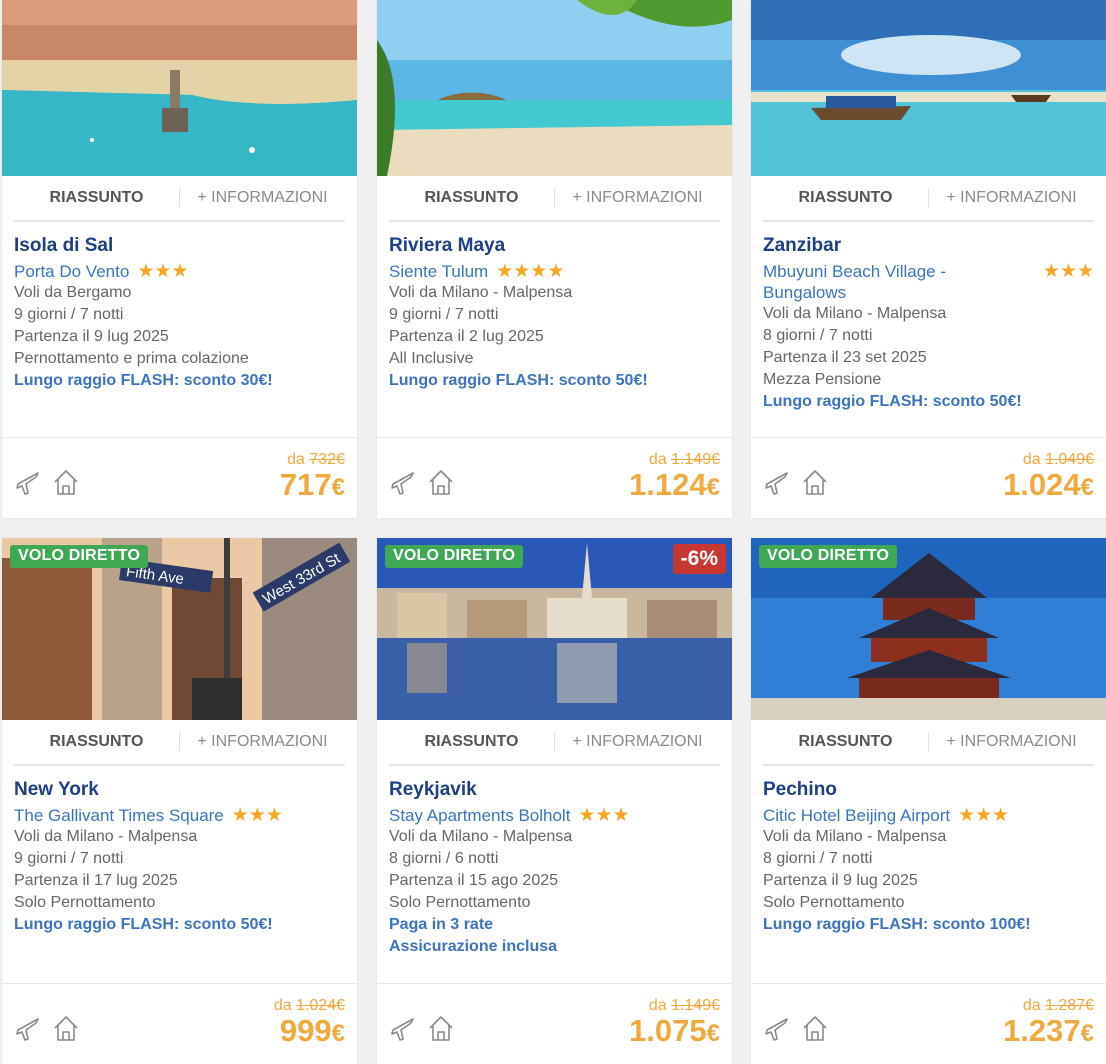 Image resolution: width=1106 pixels, height=1064 pixels. I want to click on destination-title: Pechino, so click(928, 790).